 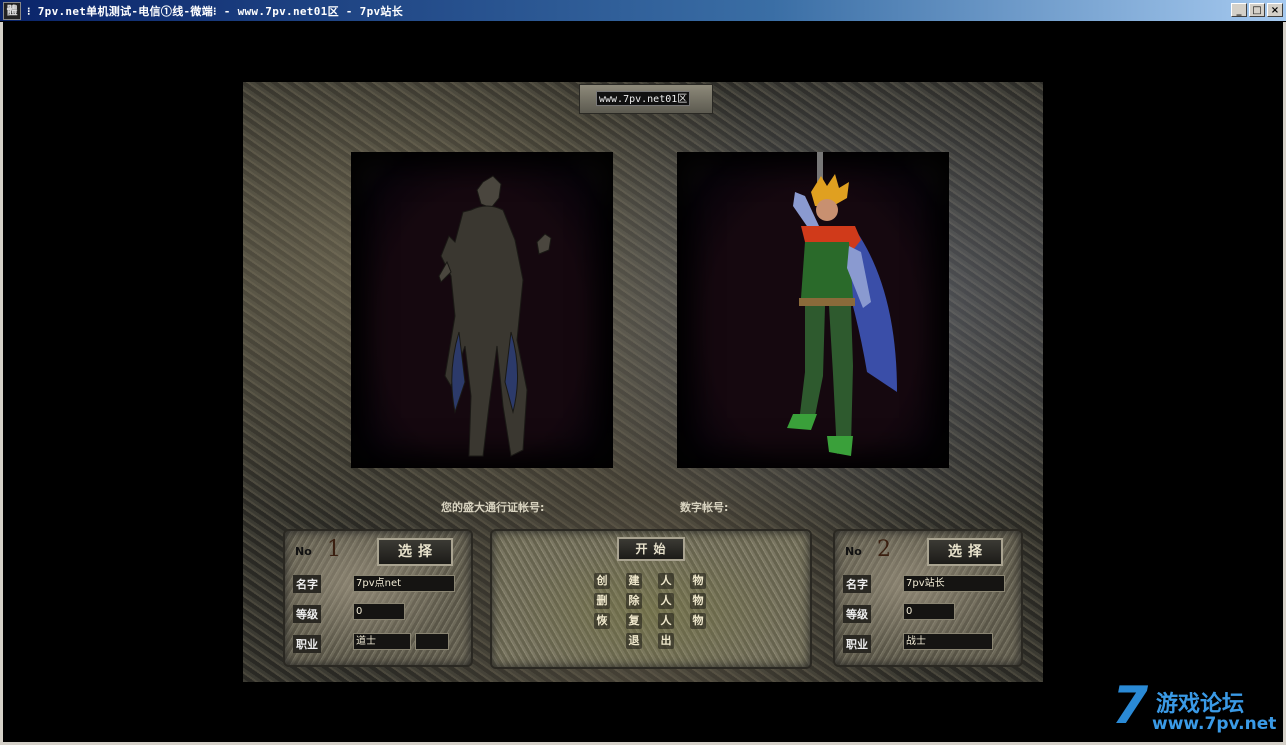 I want to click on character-slot-2-panel: No 2 选择 名字 7pv站长 等级 0 职业 战士, so click(x=928, y=598).